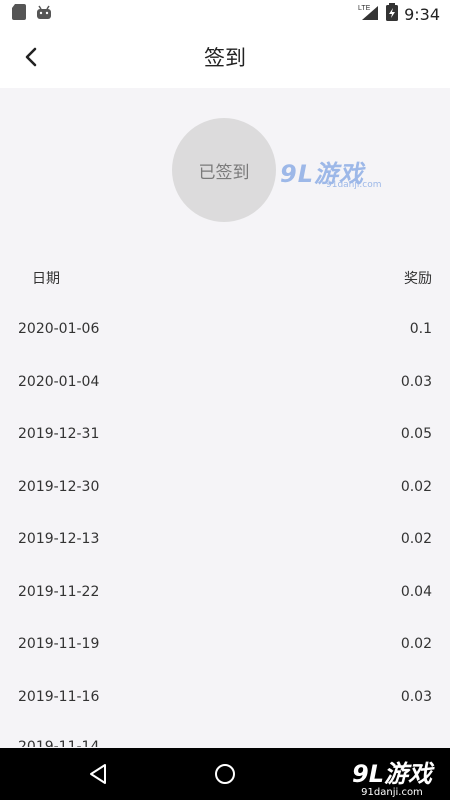  I want to click on row-date: 2019-12-30, so click(59, 486).